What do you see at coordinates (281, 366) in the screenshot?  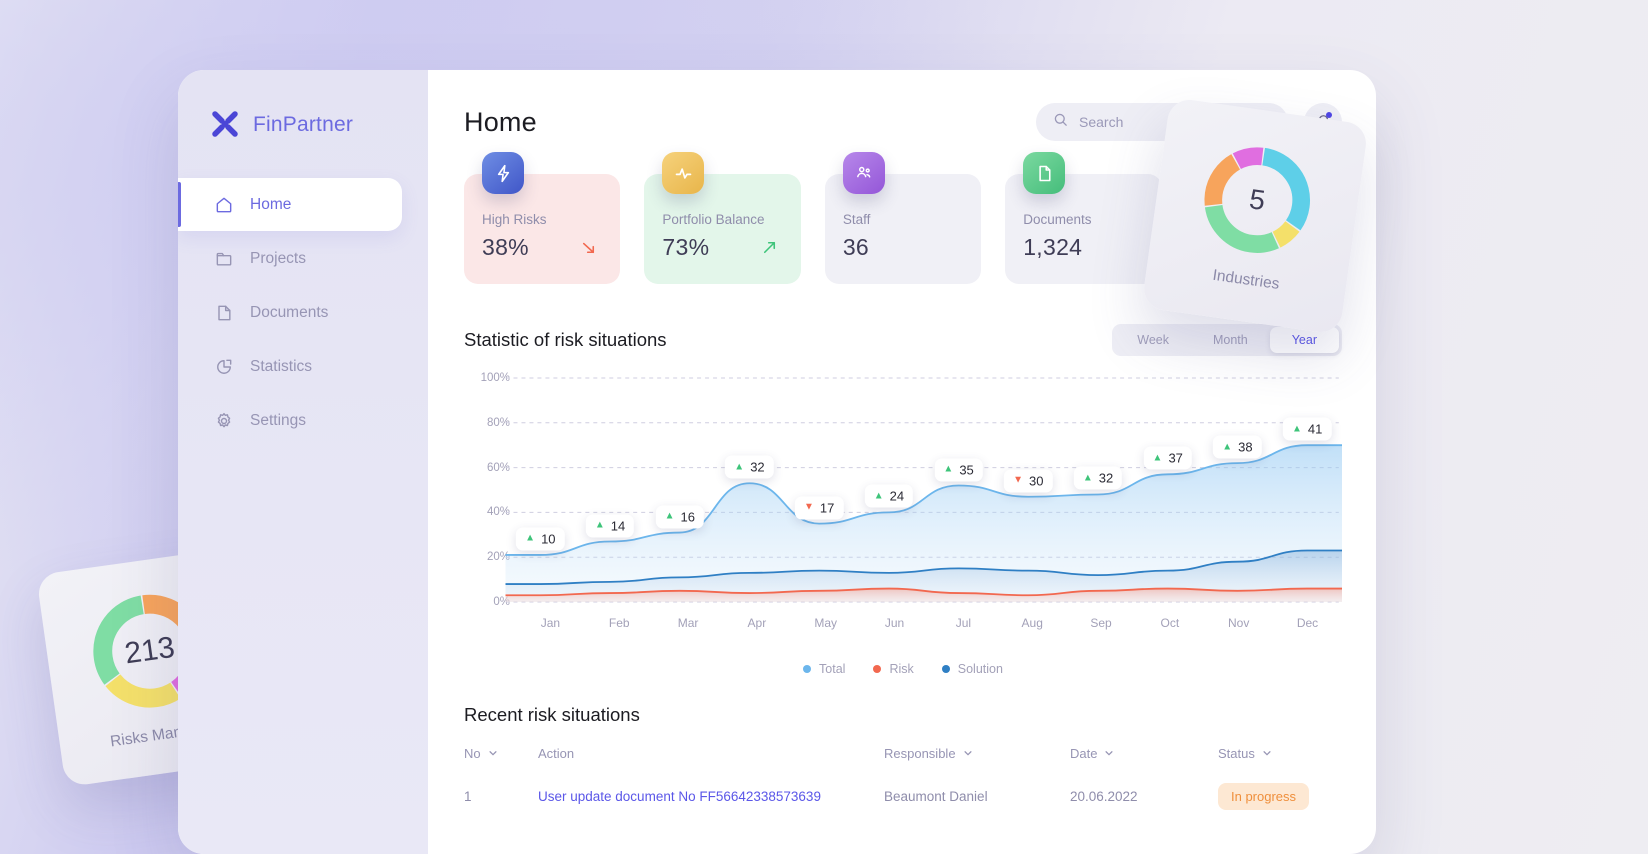 I see `sidebar-item-label: Statistics` at bounding box center [281, 366].